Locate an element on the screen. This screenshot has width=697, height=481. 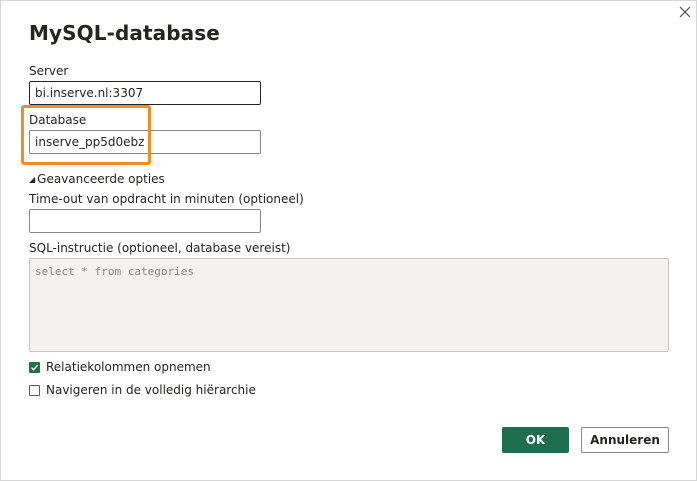
triangle-down-icon: ◢ is located at coordinates (32, 179).